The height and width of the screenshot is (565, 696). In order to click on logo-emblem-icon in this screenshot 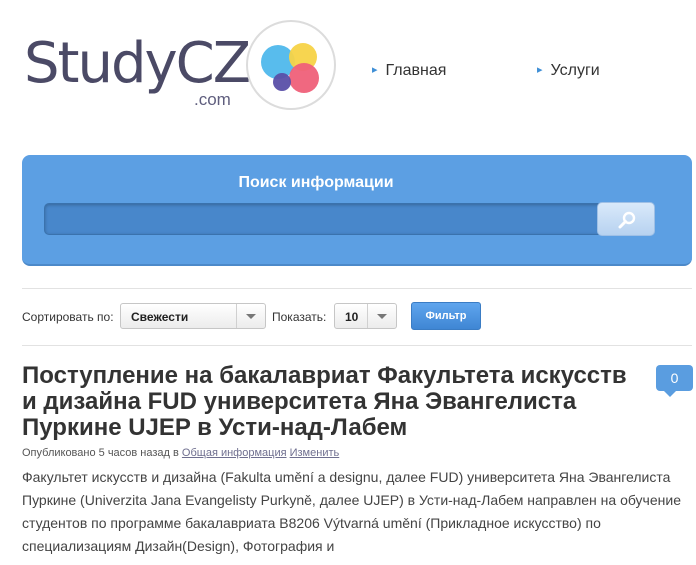, I will do `click(291, 65)`.